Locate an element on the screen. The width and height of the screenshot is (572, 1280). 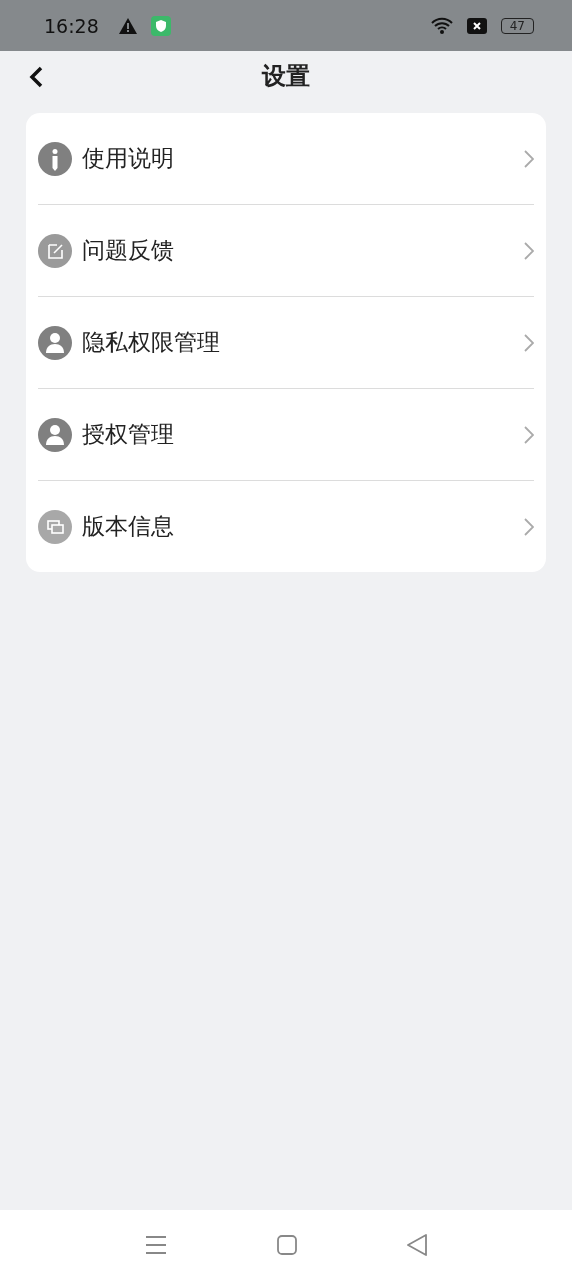
wifi-icon is located at coordinates (441, 25).